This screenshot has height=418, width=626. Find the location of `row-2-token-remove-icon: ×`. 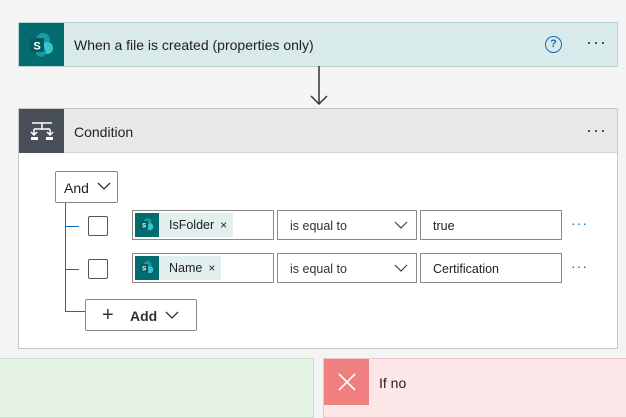

row-2-token-remove-icon: × is located at coordinates (211, 268).